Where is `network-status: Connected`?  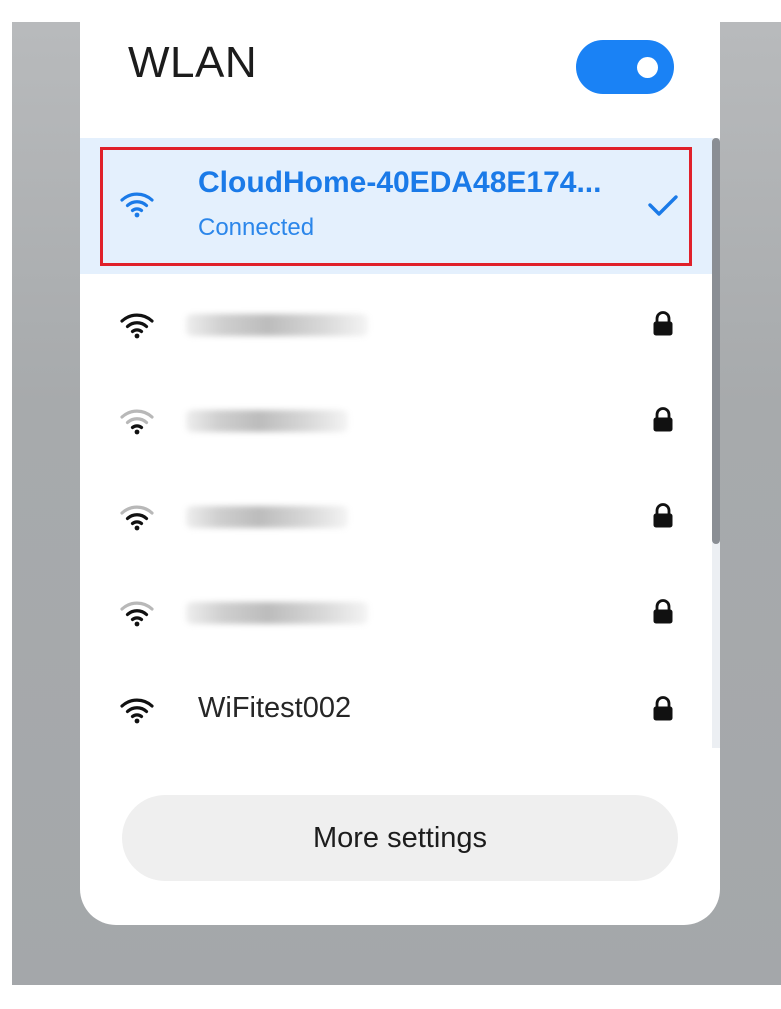
network-status: Connected is located at coordinates (256, 227).